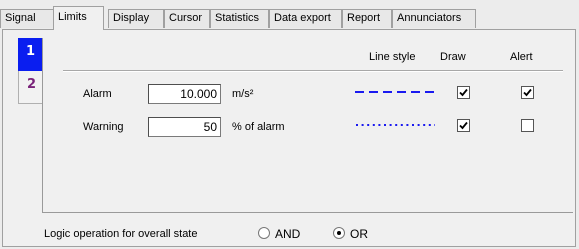 This screenshot has width=579, height=249. I want to click on header-separator, so click(313, 71).